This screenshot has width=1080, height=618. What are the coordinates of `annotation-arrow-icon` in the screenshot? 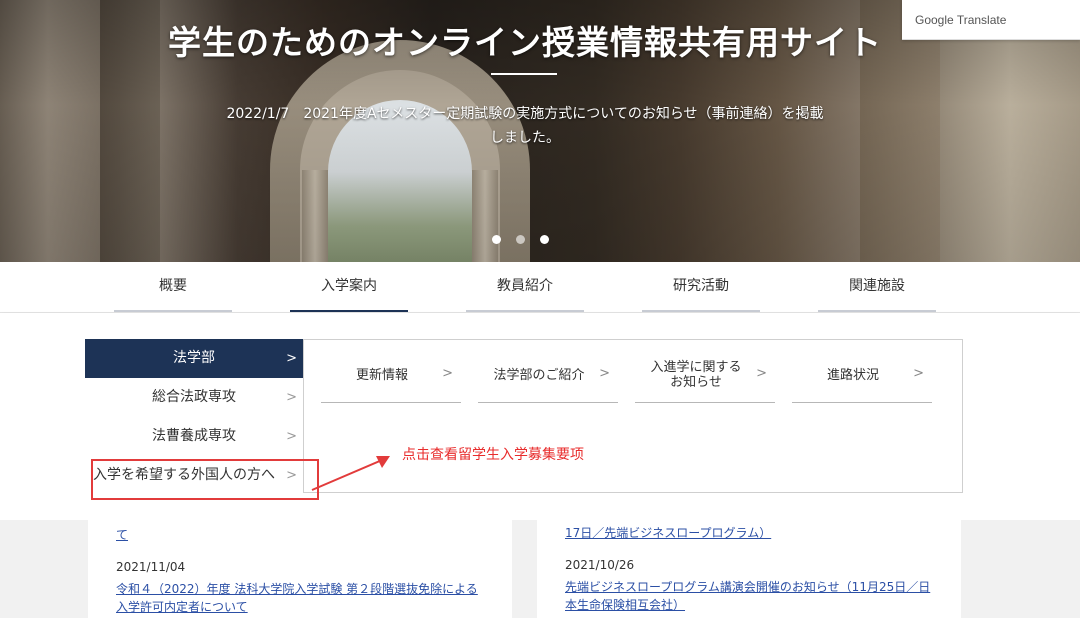 It's located at (350, 473).